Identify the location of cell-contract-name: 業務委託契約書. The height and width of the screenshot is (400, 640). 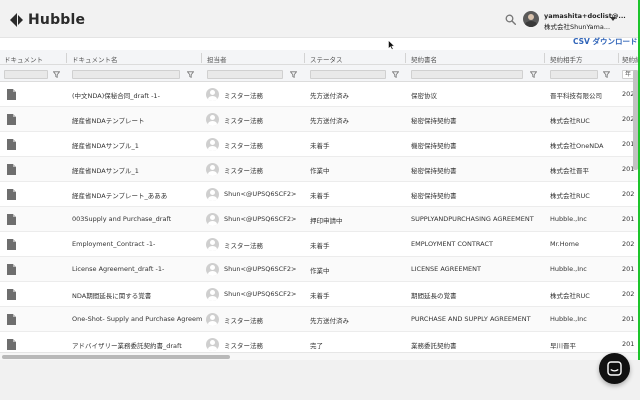
(434, 346).